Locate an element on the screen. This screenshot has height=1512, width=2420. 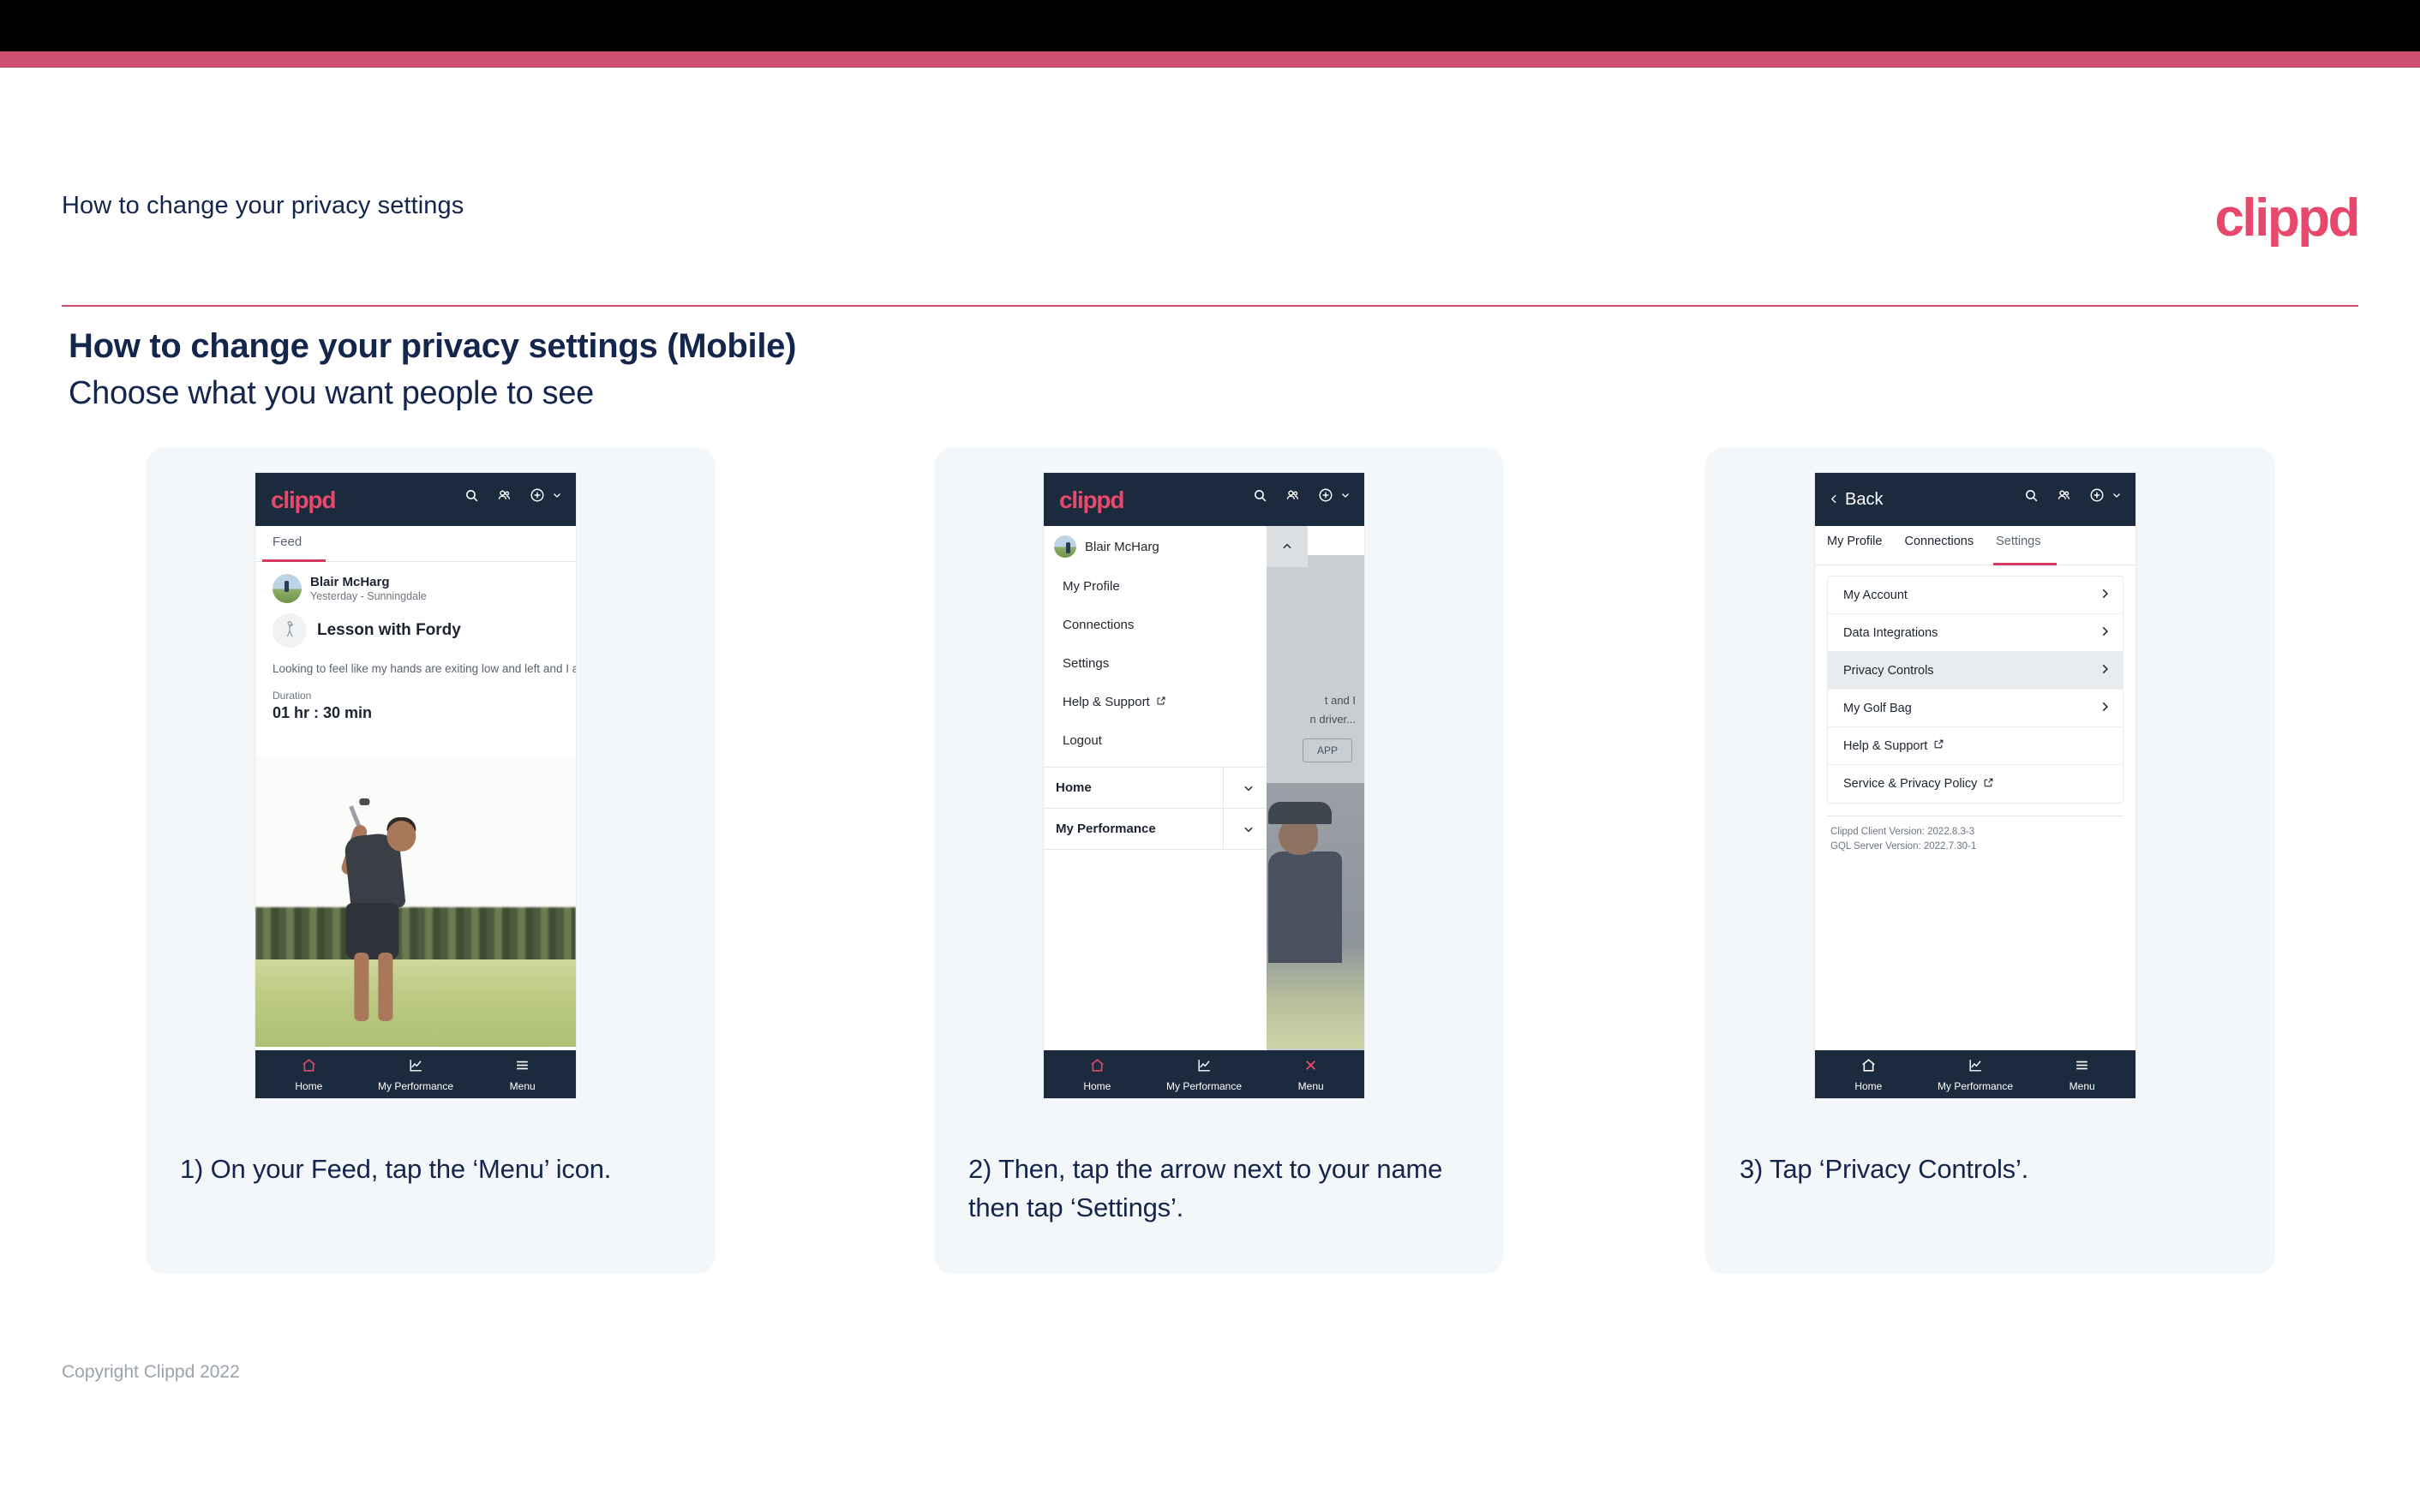
header-divider is located at coordinates (1210, 306).